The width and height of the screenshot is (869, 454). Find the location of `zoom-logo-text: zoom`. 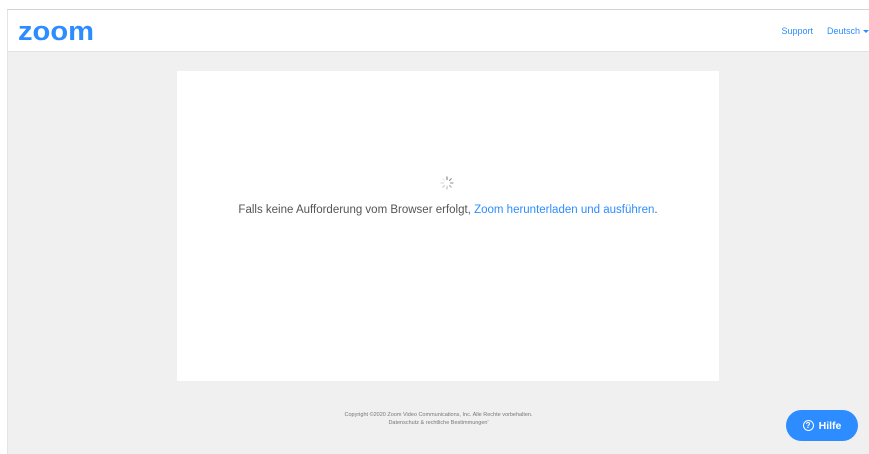

zoom-logo-text: zoom is located at coordinates (56, 32).